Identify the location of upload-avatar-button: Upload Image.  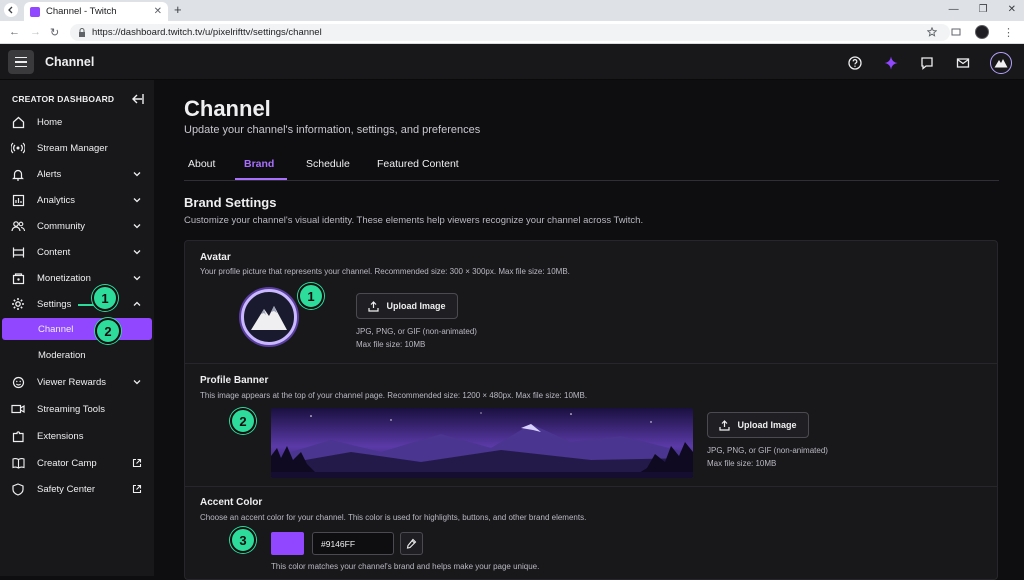
(407, 306).